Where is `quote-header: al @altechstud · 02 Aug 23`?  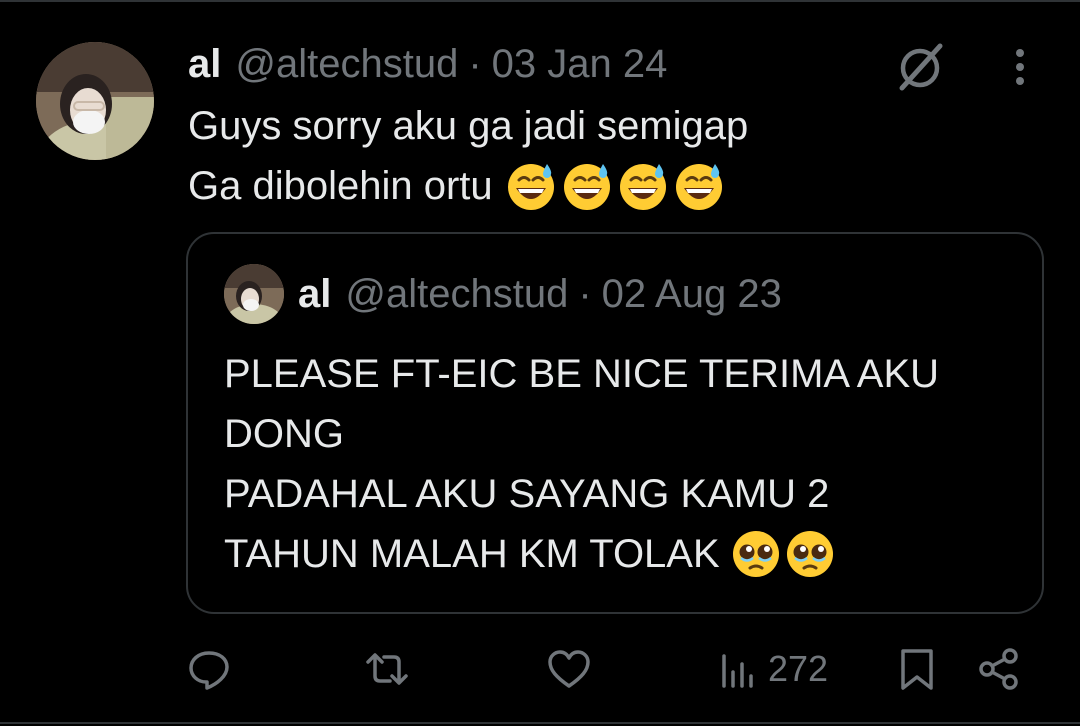
quote-header: al @altechstud · 02 Aug 23 is located at coordinates (540, 294).